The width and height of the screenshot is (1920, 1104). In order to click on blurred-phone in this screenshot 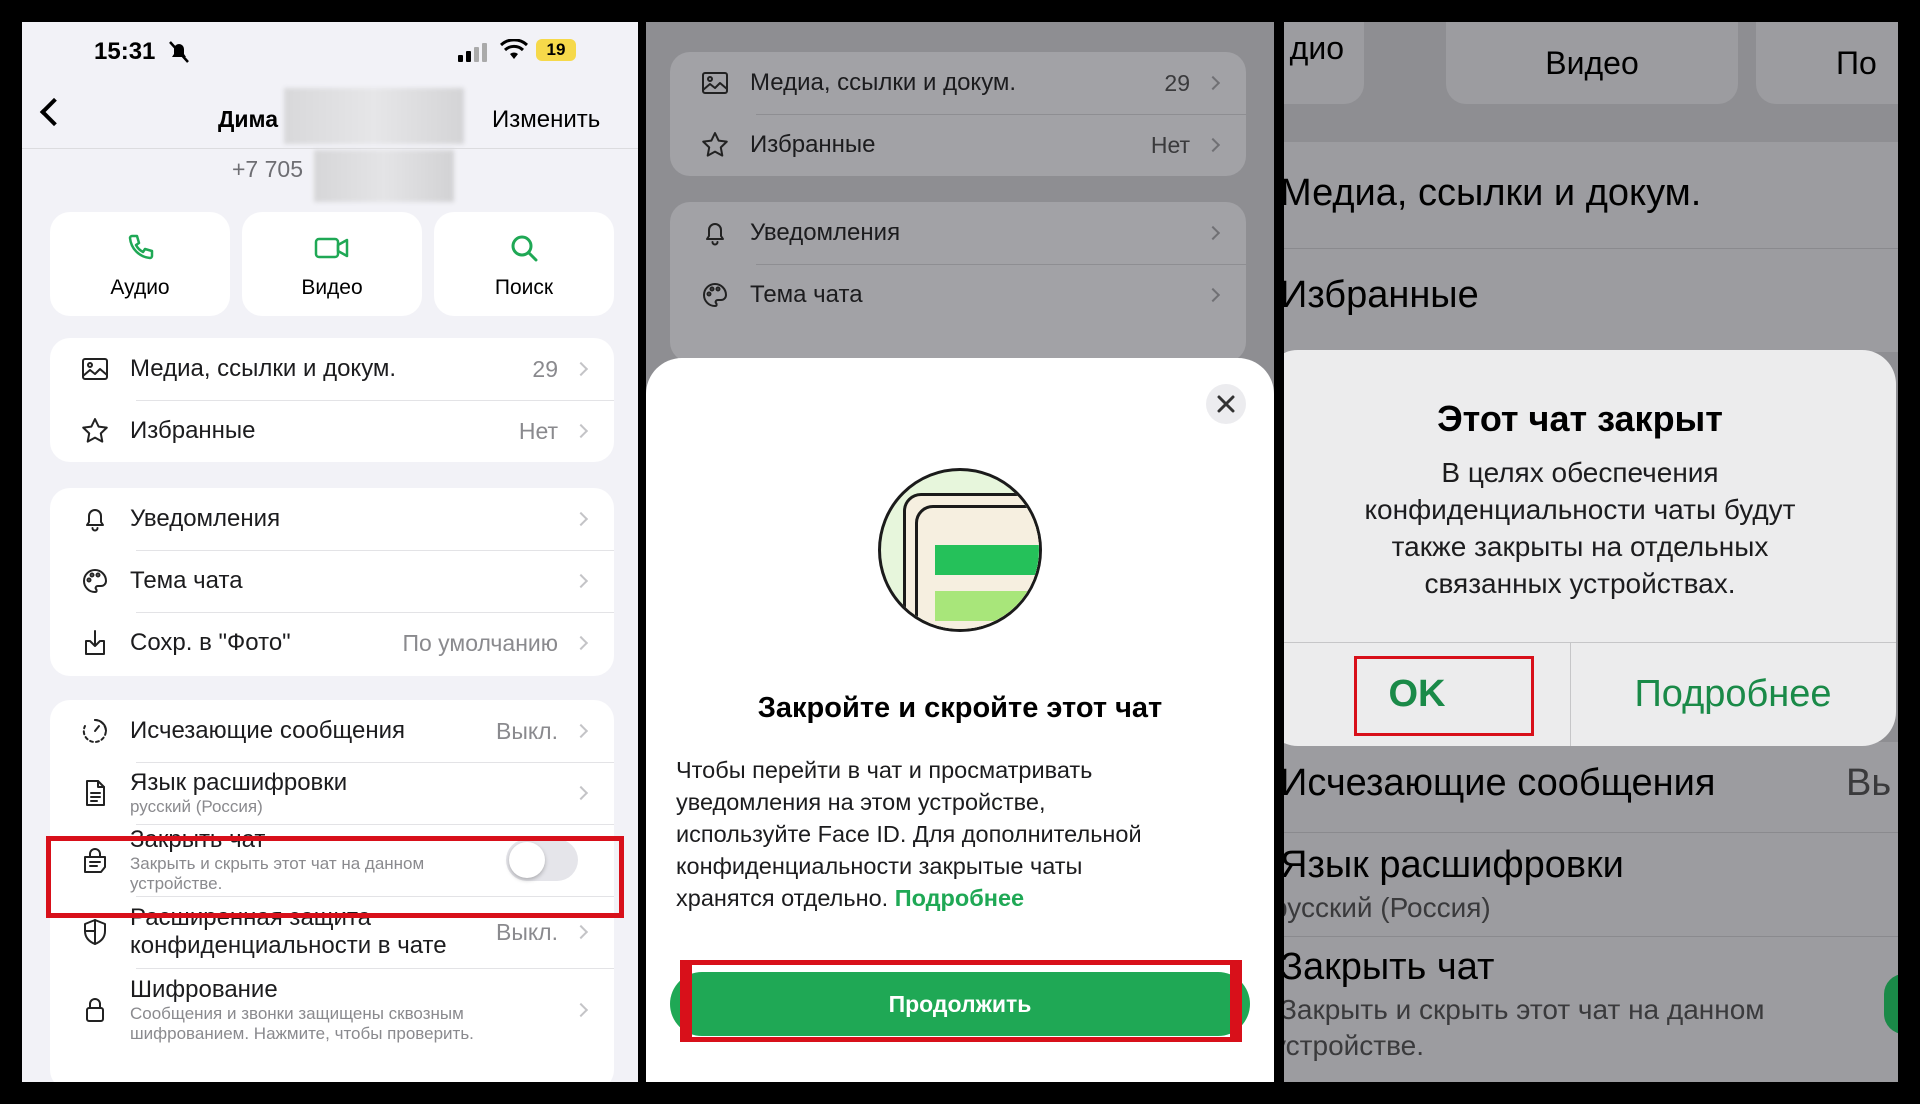, I will do `click(384, 176)`.